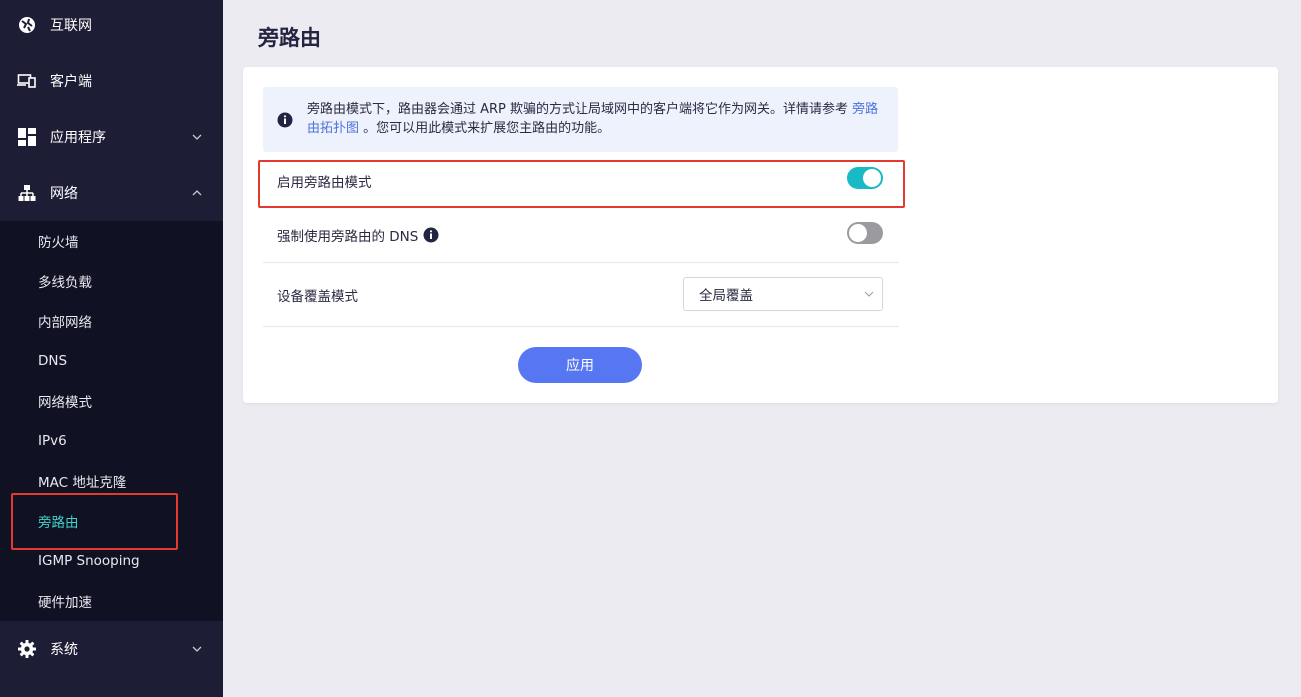 The width and height of the screenshot is (1301, 697). What do you see at coordinates (197, 193) in the screenshot?
I see `chevron-up-icon` at bounding box center [197, 193].